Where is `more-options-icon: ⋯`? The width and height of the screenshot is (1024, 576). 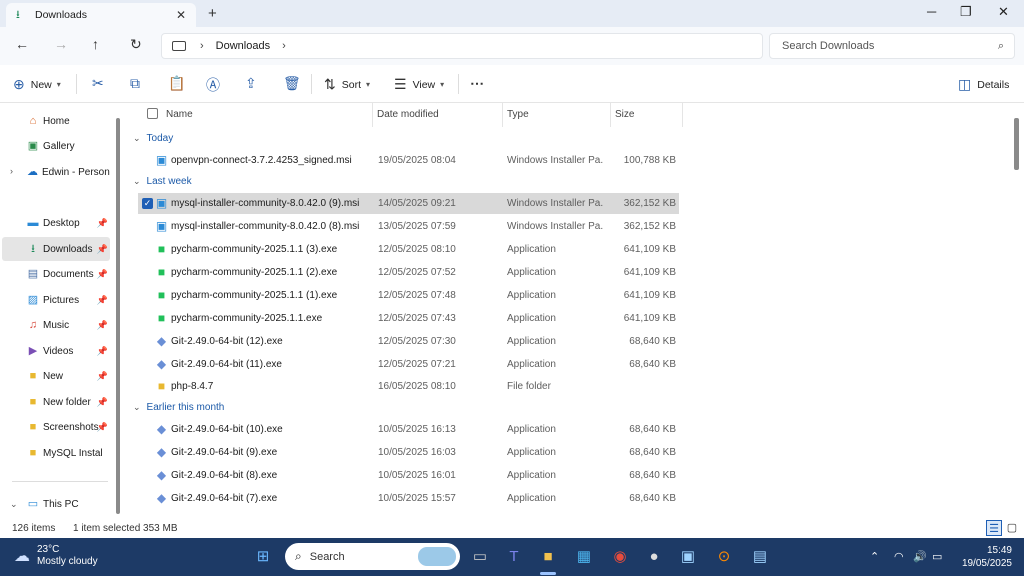 more-options-icon: ⋯ is located at coordinates (477, 83).